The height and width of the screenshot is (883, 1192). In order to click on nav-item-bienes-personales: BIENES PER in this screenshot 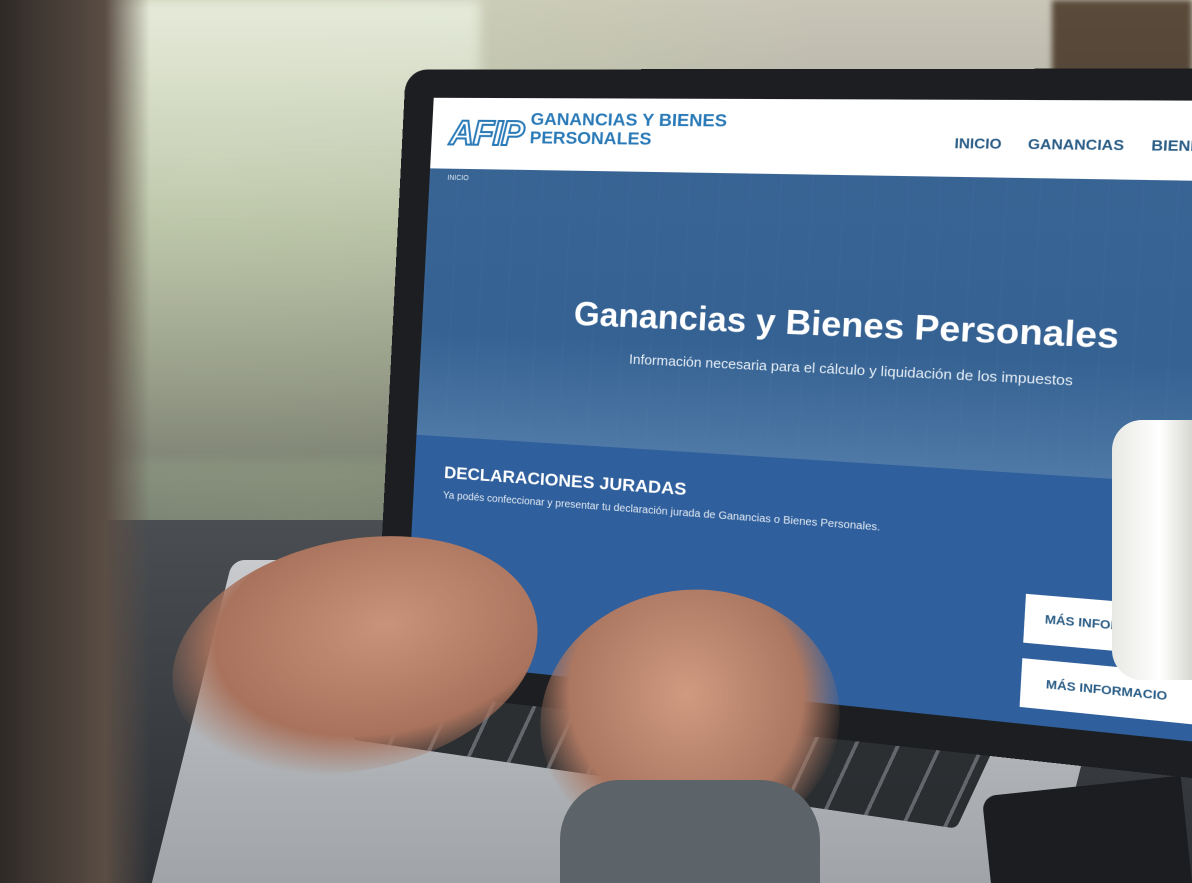, I will do `click(1171, 146)`.